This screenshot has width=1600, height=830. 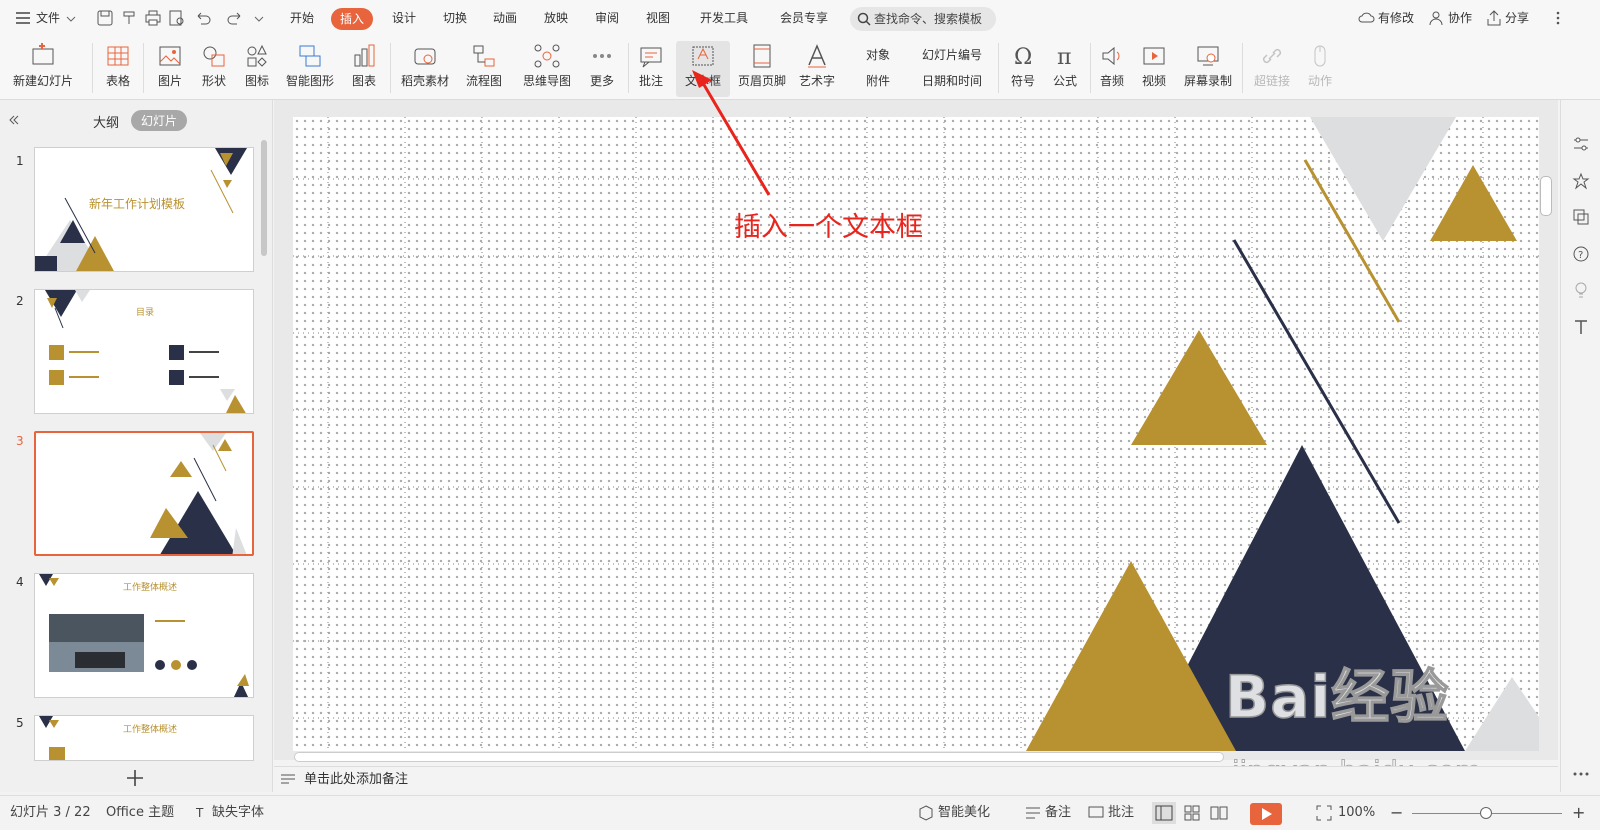 What do you see at coordinates (1065, 69) in the screenshot?
I see `formula-button: π 公式` at bounding box center [1065, 69].